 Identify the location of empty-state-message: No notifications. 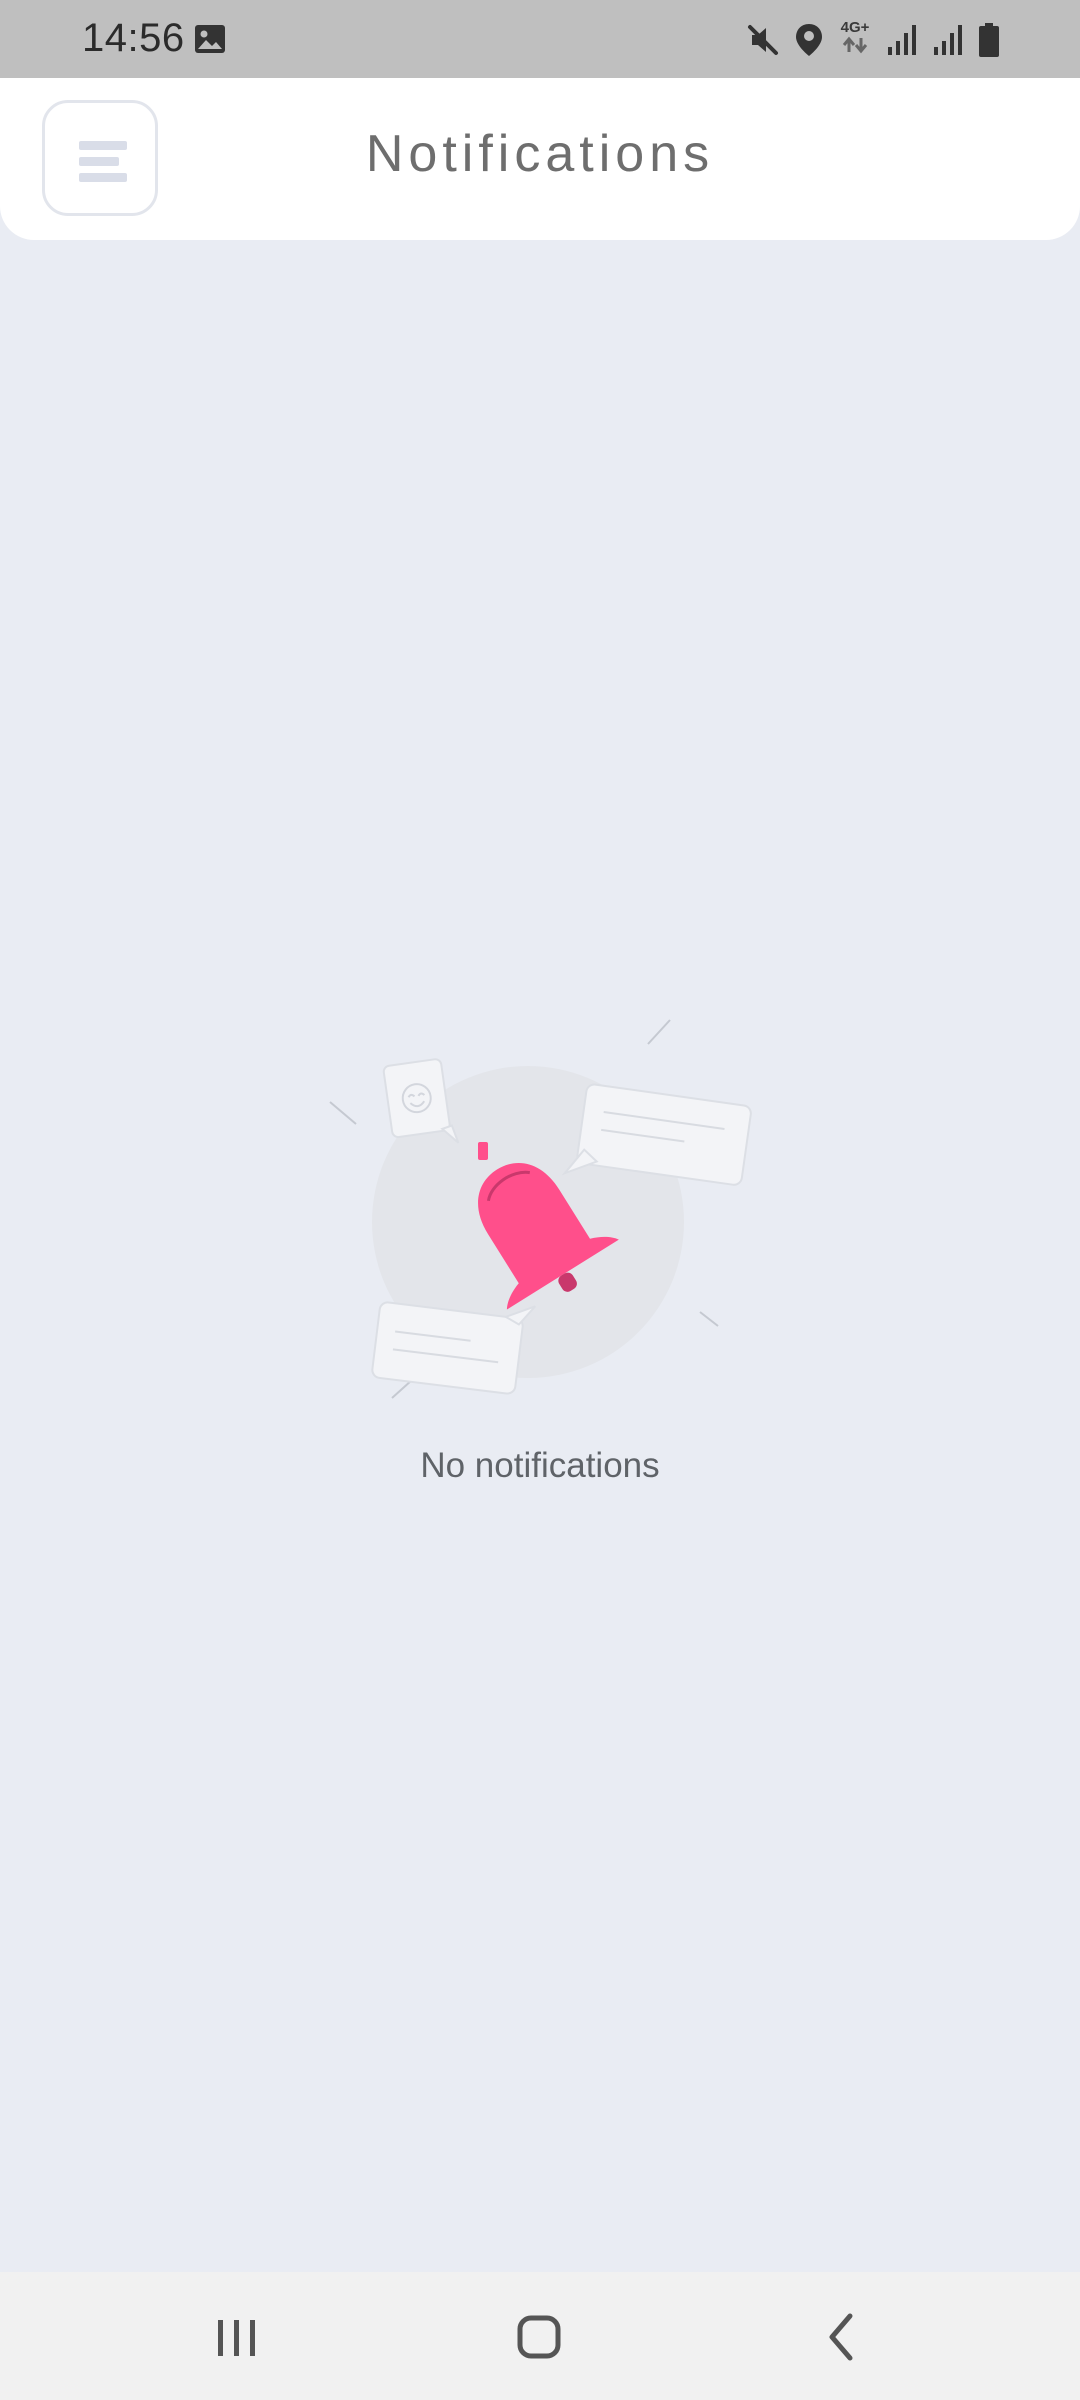
(540, 1465).